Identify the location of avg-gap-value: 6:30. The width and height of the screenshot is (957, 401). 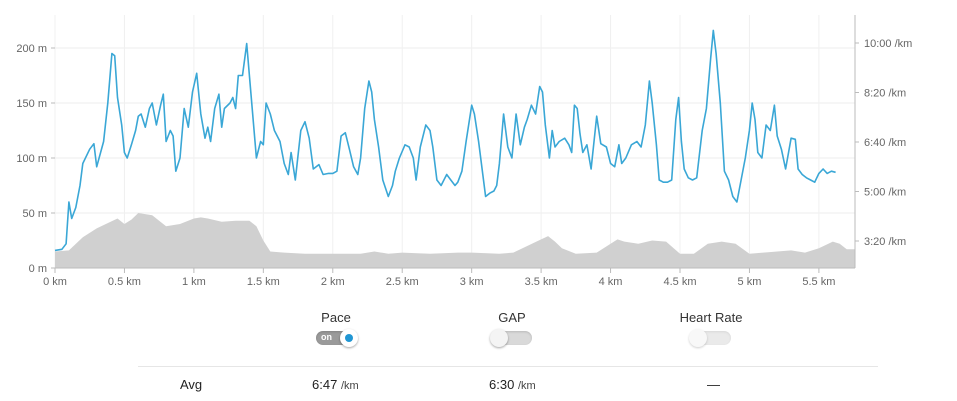
(502, 384).